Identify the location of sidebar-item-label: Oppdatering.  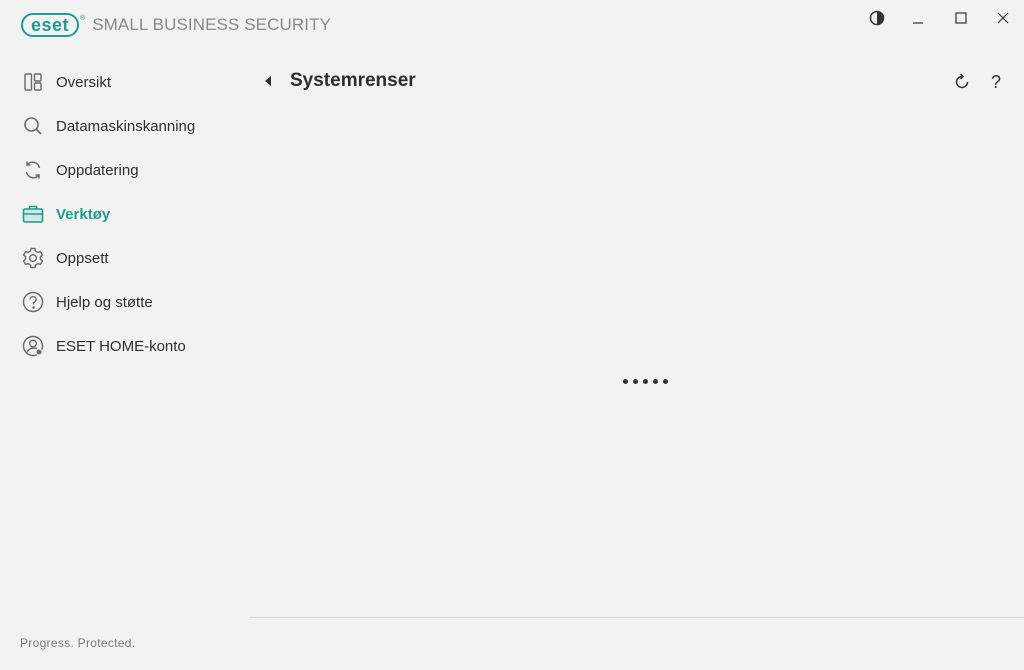
(97, 170).